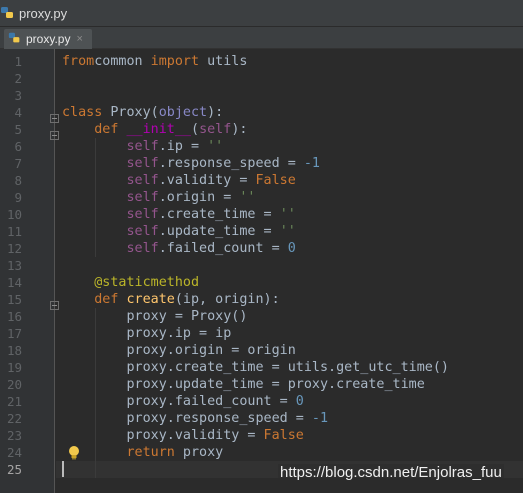  I want to click on code-line: class Proxy(object):, so click(142, 112).